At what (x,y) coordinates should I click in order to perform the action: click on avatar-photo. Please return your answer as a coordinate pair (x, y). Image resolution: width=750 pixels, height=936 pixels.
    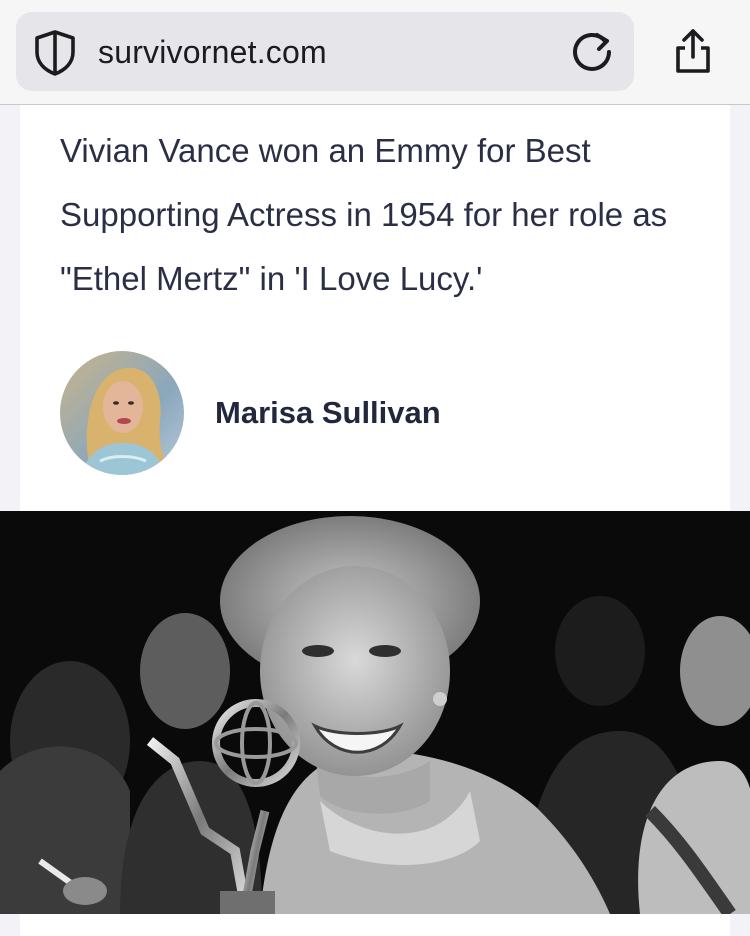
    Looking at the image, I should click on (122, 413).